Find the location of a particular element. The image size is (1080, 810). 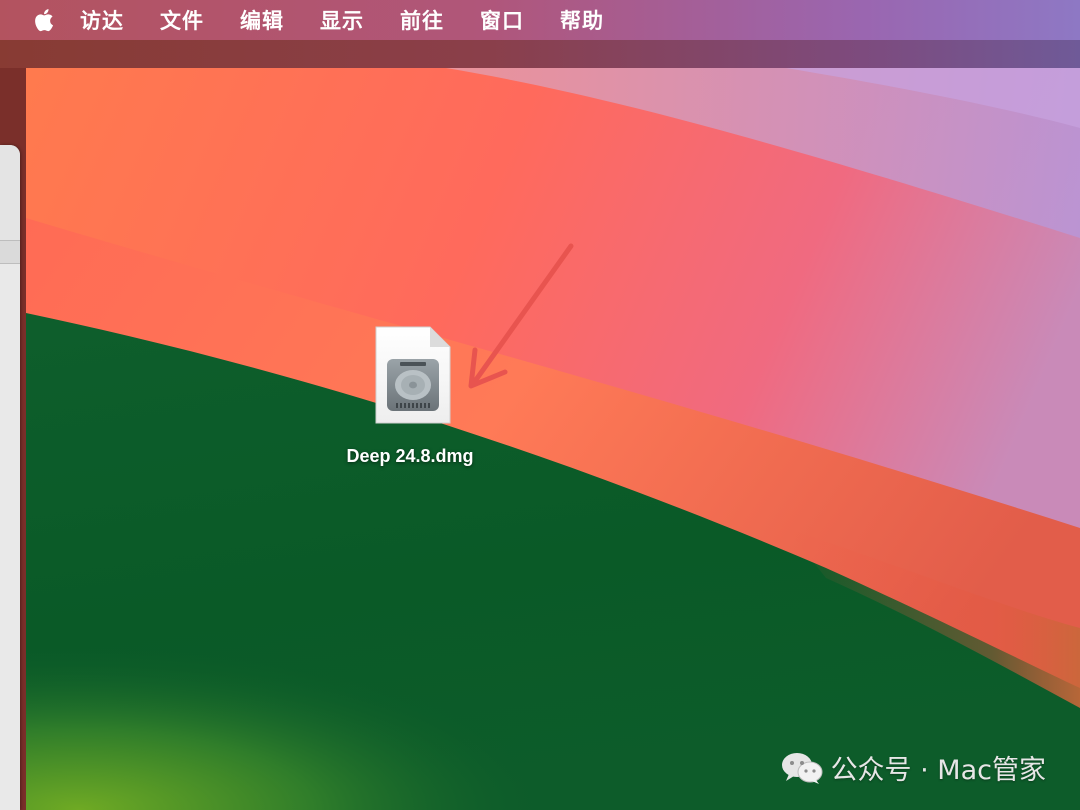

menu-bar: 访达 文件 编辑 显示 前往 窗口 帮助 is located at coordinates (540, 20).